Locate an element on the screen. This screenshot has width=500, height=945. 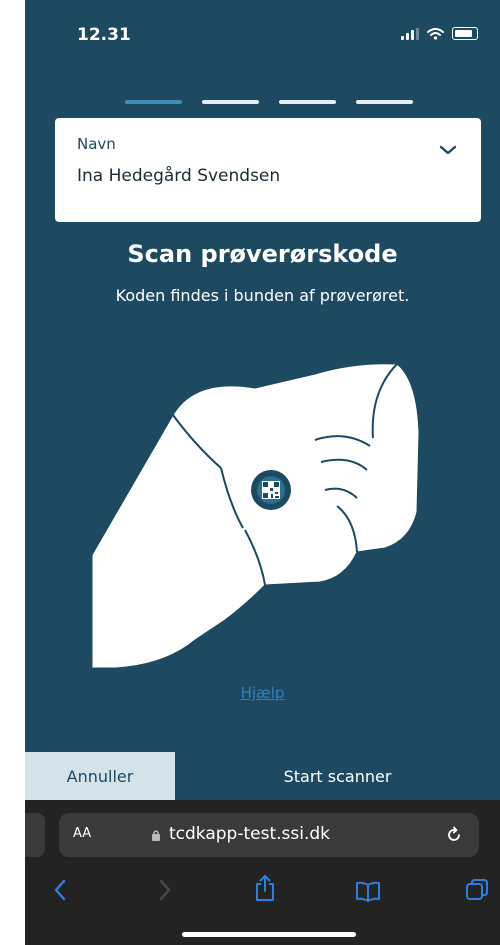
name-dropdown: Navn Ina Hedegård Svendsen is located at coordinates (268, 170).